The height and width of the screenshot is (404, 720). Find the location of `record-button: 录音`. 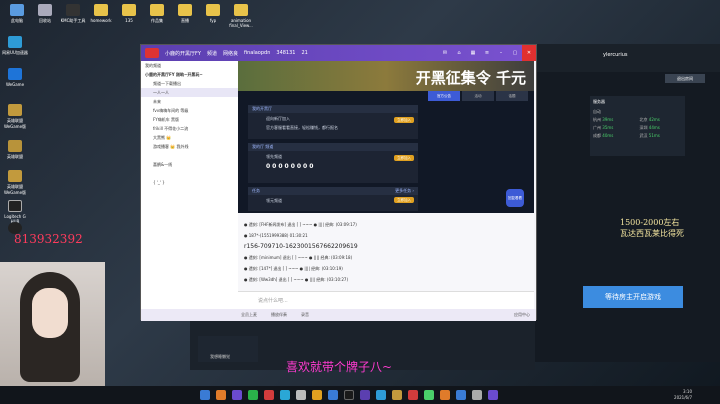

record-button: 录音 is located at coordinates (305, 315).